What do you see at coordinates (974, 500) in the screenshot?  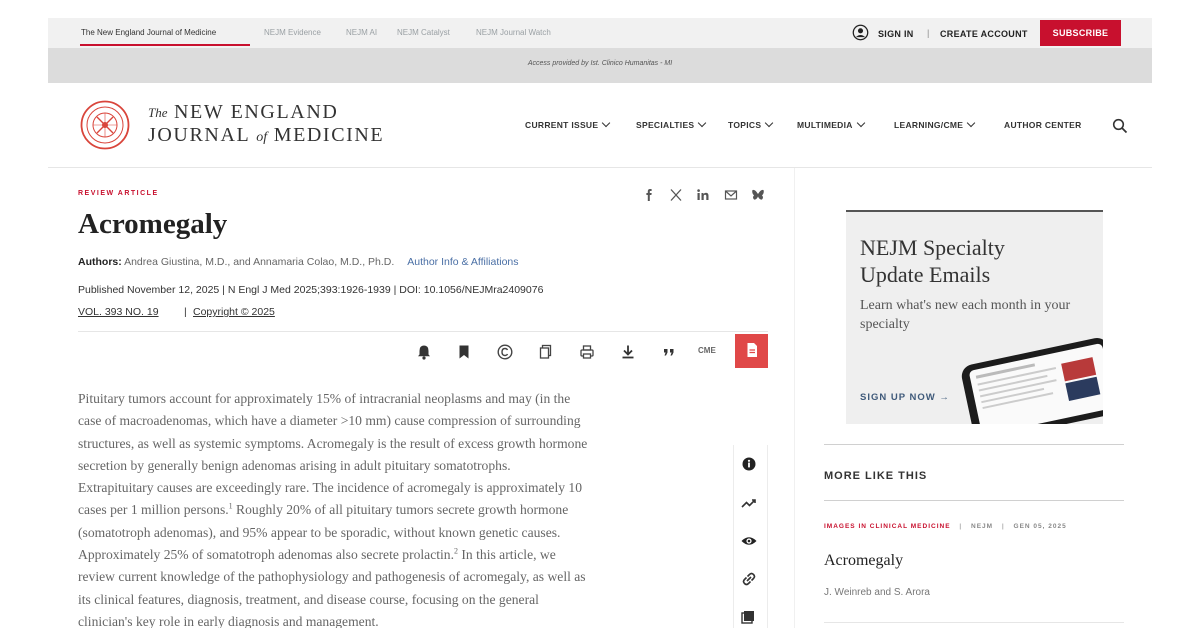 I see `more-like-this-divider` at bounding box center [974, 500].